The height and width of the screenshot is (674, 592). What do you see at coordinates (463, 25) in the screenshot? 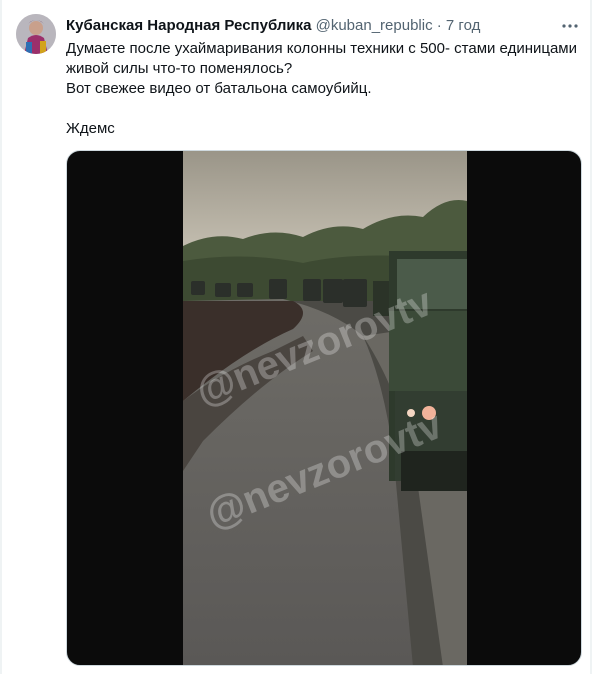
I see `tweet-timestamp: 7 год` at bounding box center [463, 25].